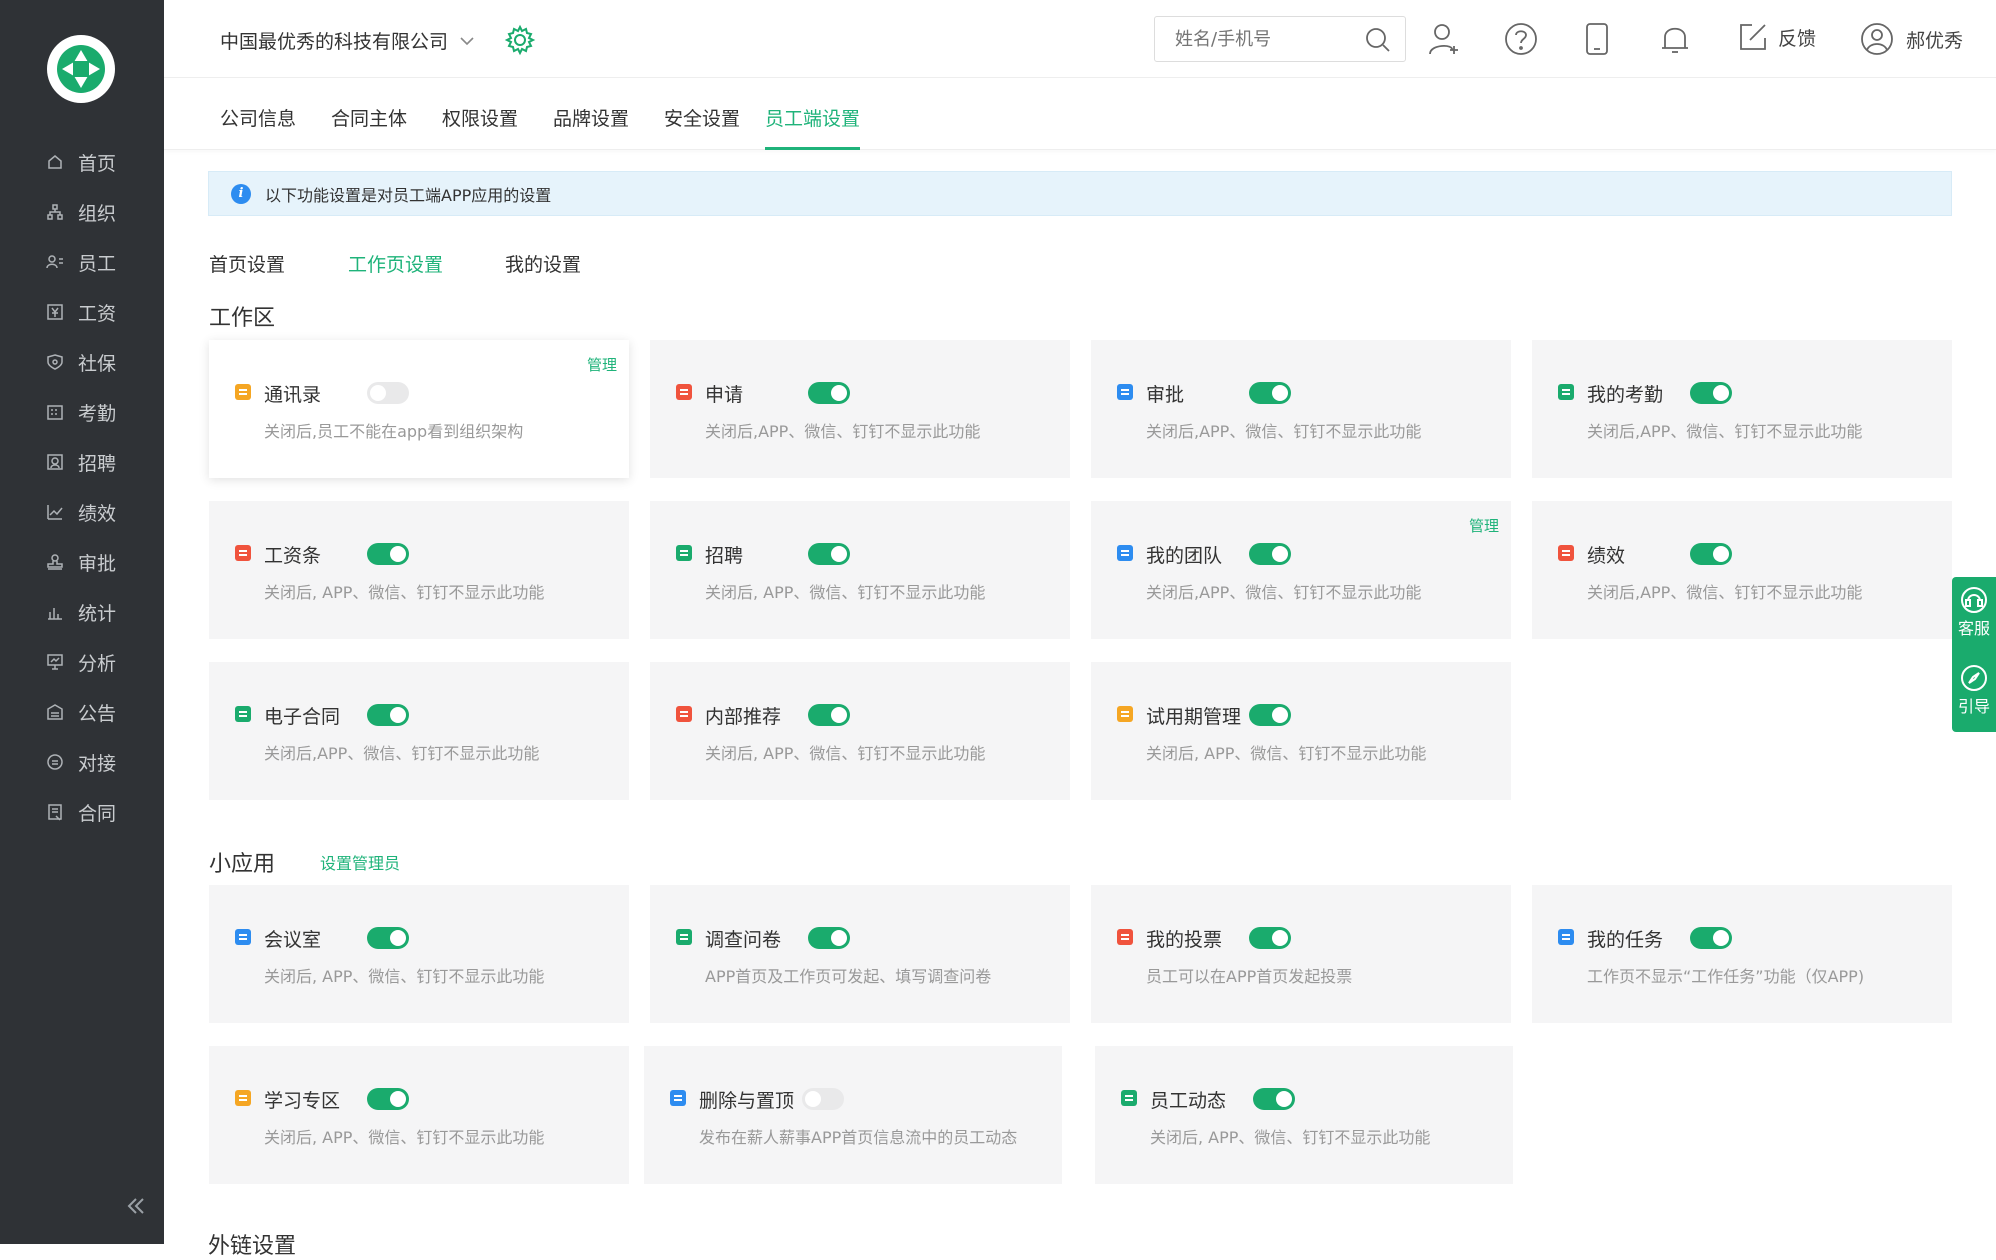 Image resolution: width=1996 pixels, height=1260 pixels. Describe the element at coordinates (702, 127) in the screenshot. I see `tab-security: 安全设置` at that location.